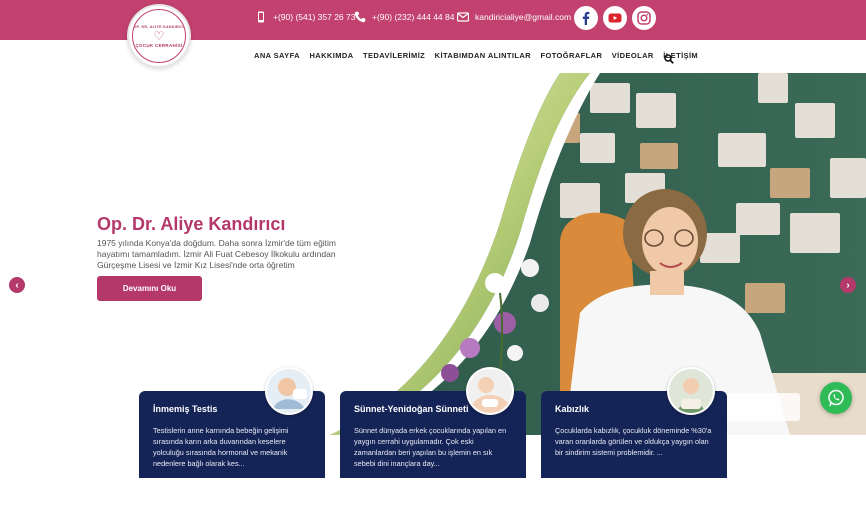  I want to click on instagram-icon, so click(644, 18).